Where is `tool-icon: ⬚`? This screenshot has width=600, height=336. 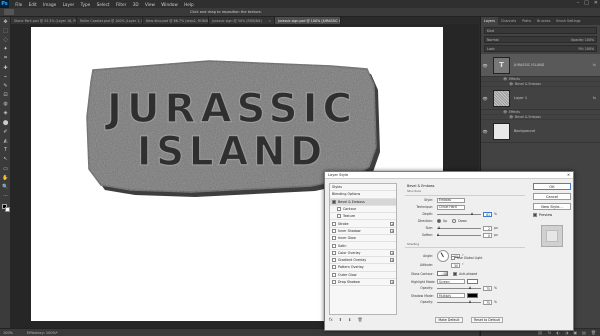
tool-icon: ⬚ is located at coordinates (5, 30).